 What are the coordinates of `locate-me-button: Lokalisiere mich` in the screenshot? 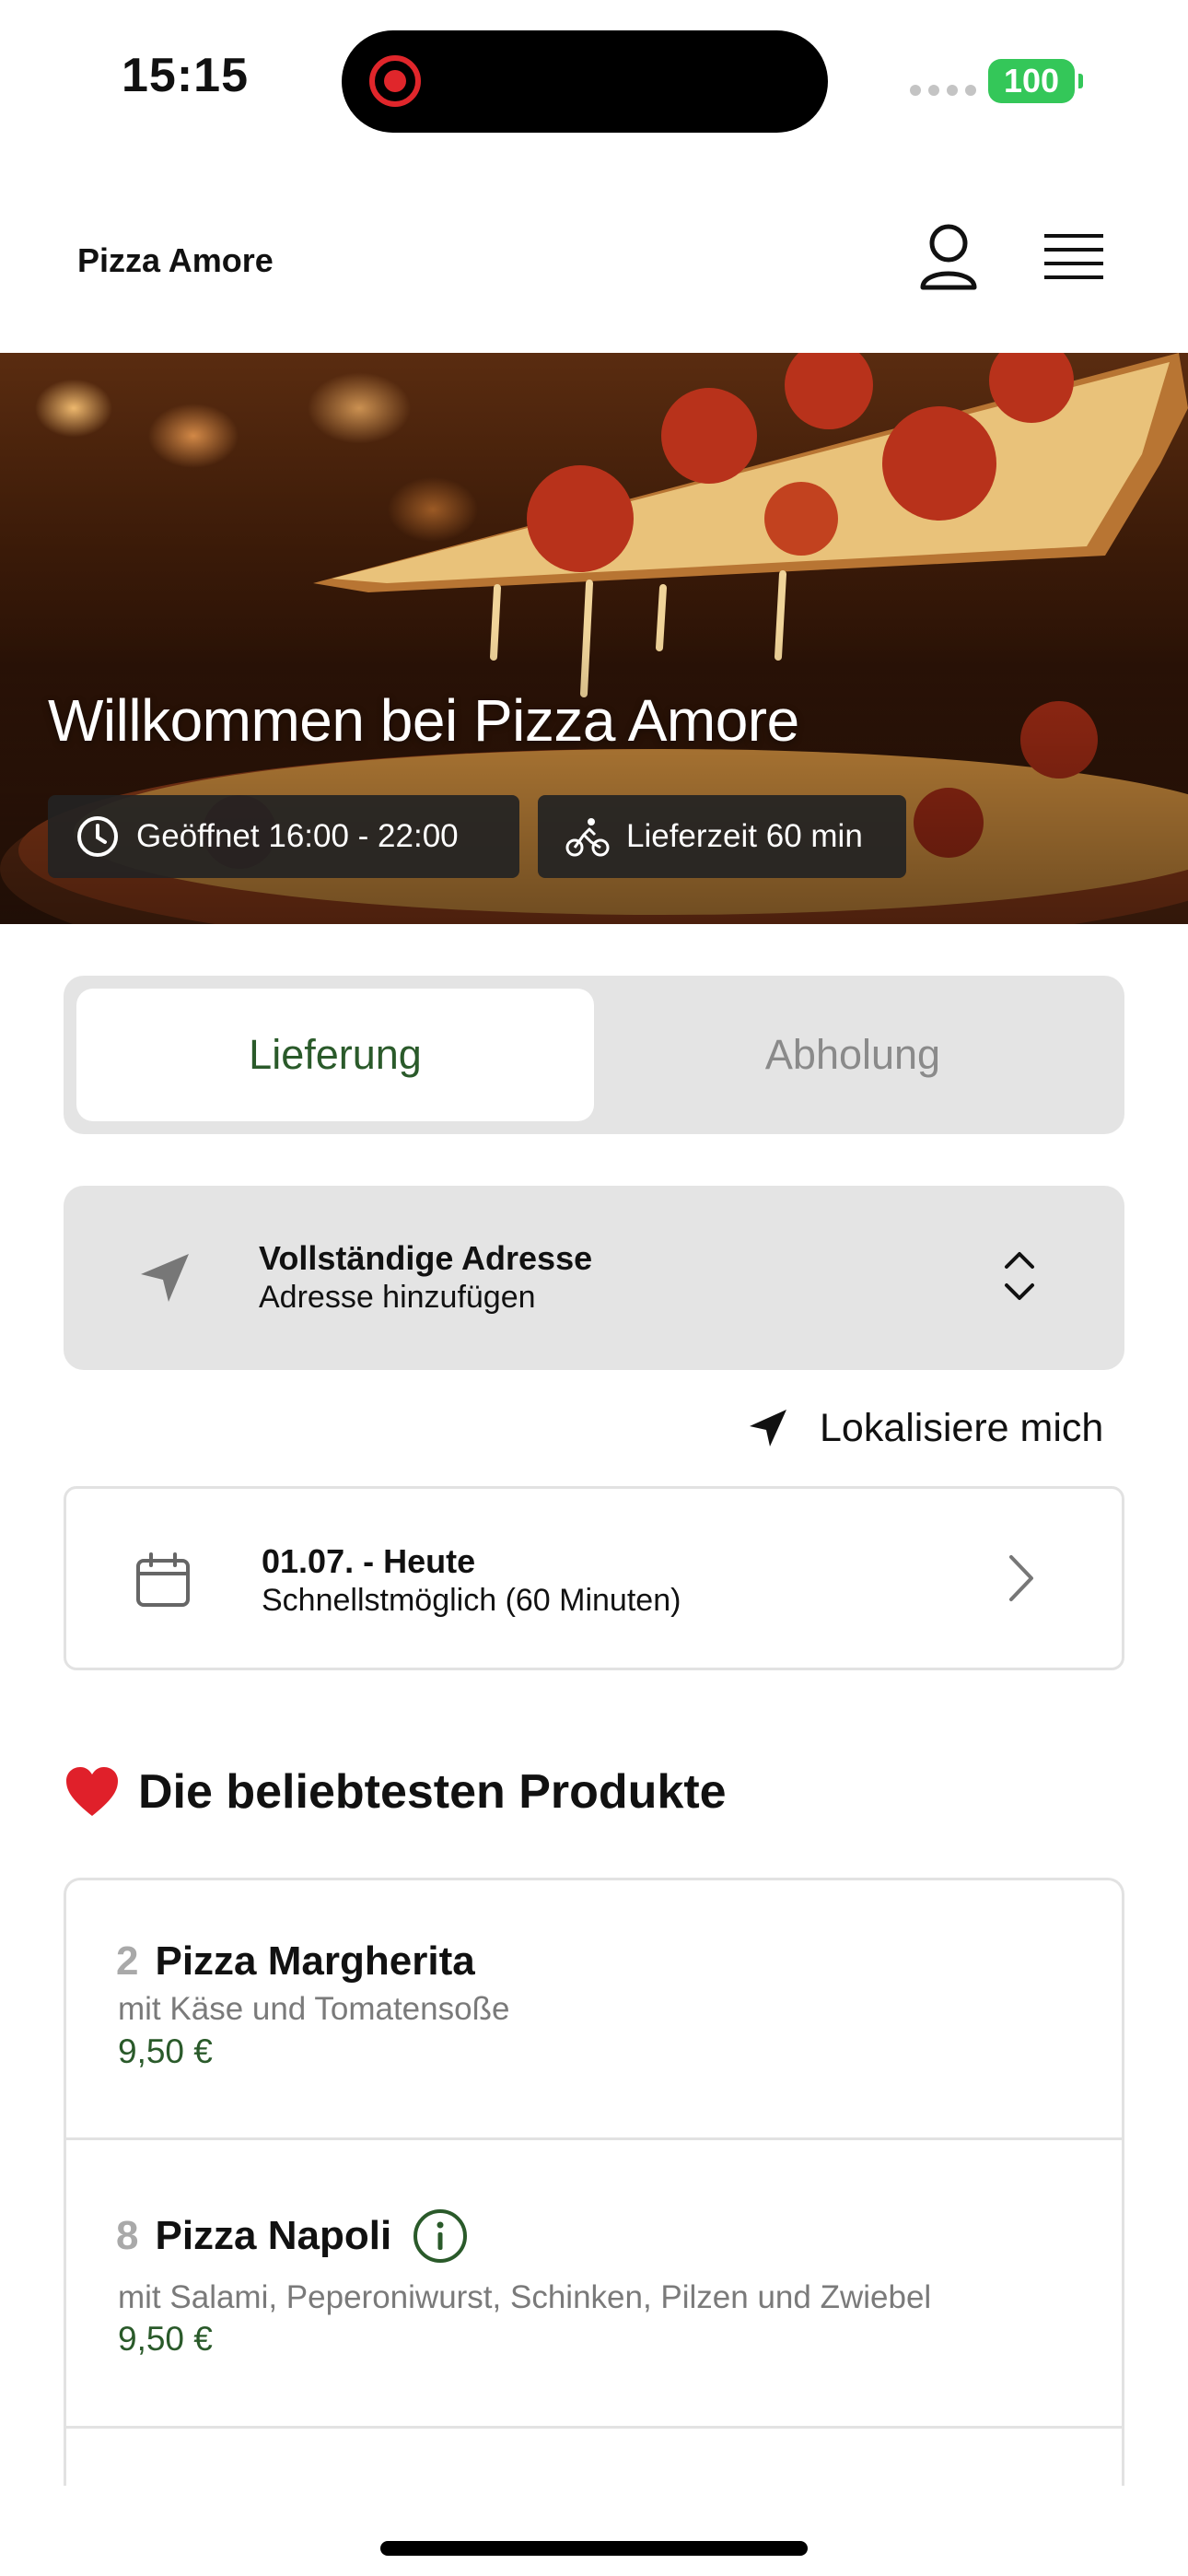 It's located at (925, 1428).